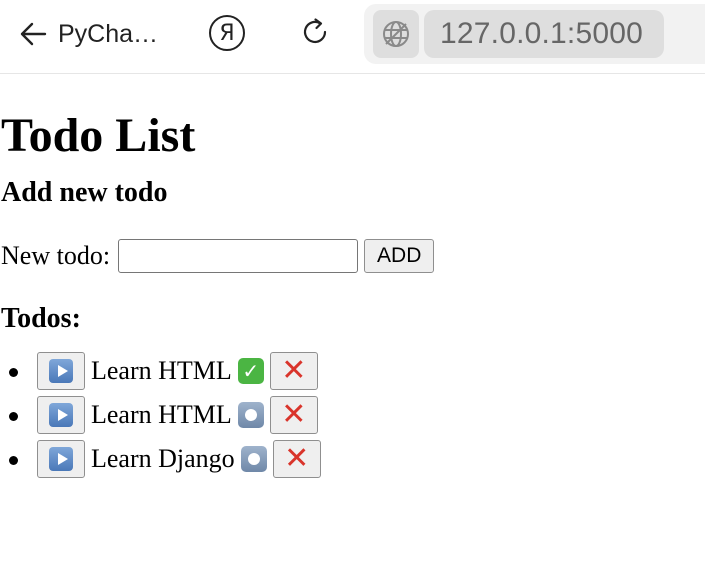 This screenshot has width=705, height=581. Describe the element at coordinates (56, 255) in the screenshot. I see `new-todo-label: New todo:` at that location.